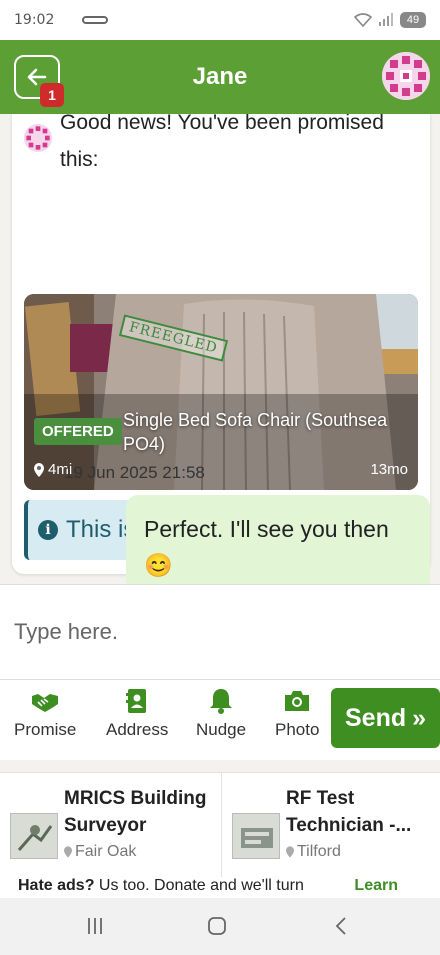  I want to click on unread-badge: 1, so click(52, 95).